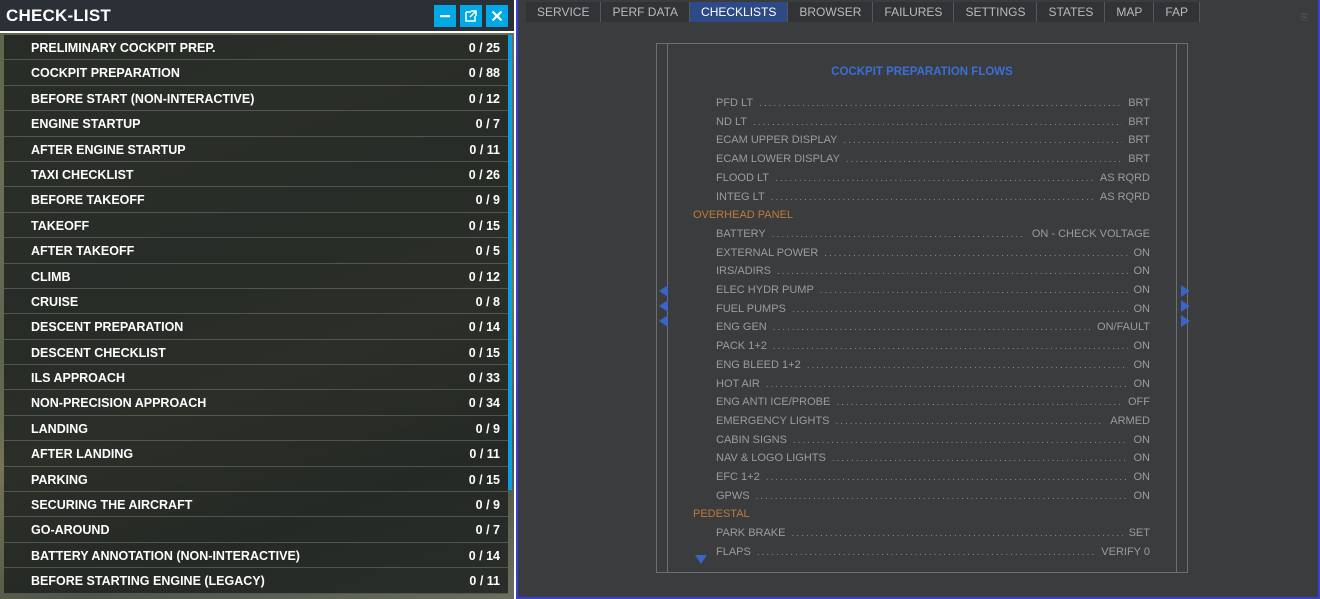 The width and height of the screenshot is (1320, 599). Describe the element at coordinates (256, 327) in the screenshot. I see `checklist-item: DESCENT PREPARATION 0 / 14` at that location.